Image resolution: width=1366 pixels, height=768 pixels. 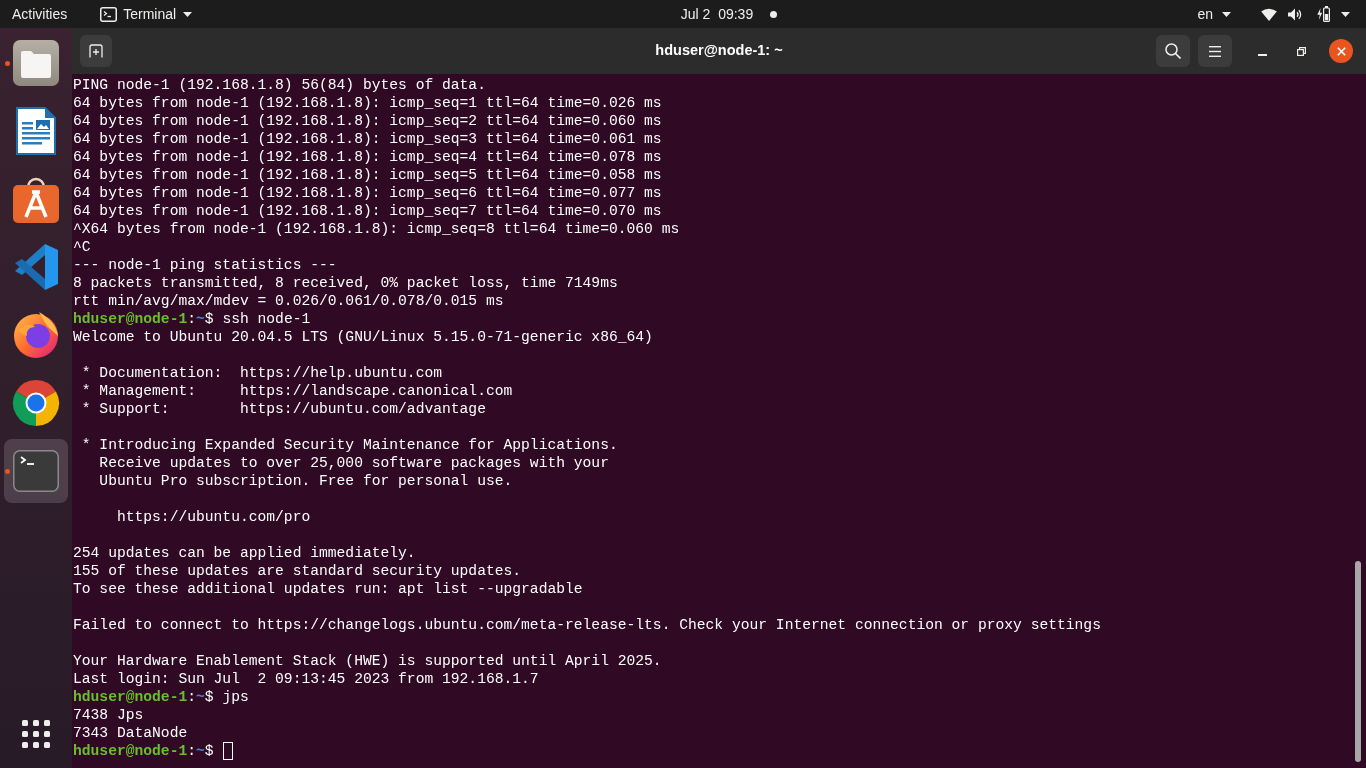 What do you see at coordinates (719, 51) in the screenshot?
I see `window-title: hduser@node-1: ~` at bounding box center [719, 51].